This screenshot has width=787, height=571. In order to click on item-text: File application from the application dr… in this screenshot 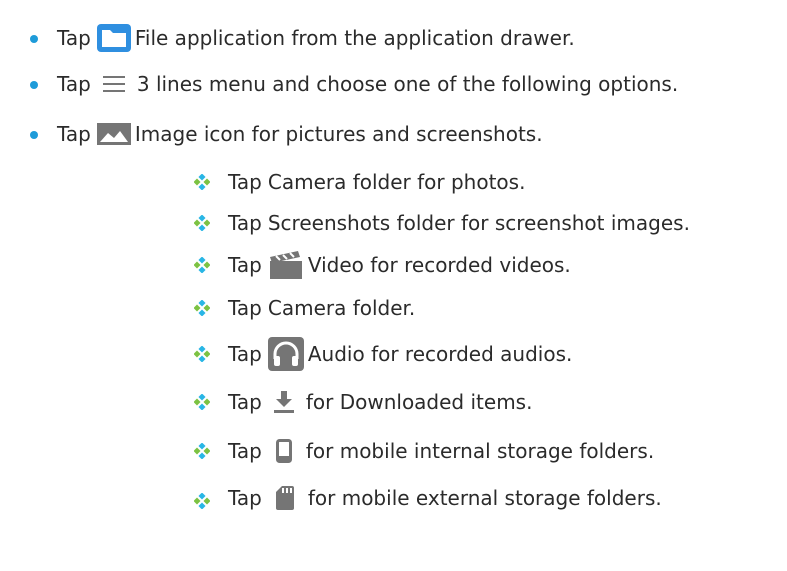, I will do `click(354, 38)`.